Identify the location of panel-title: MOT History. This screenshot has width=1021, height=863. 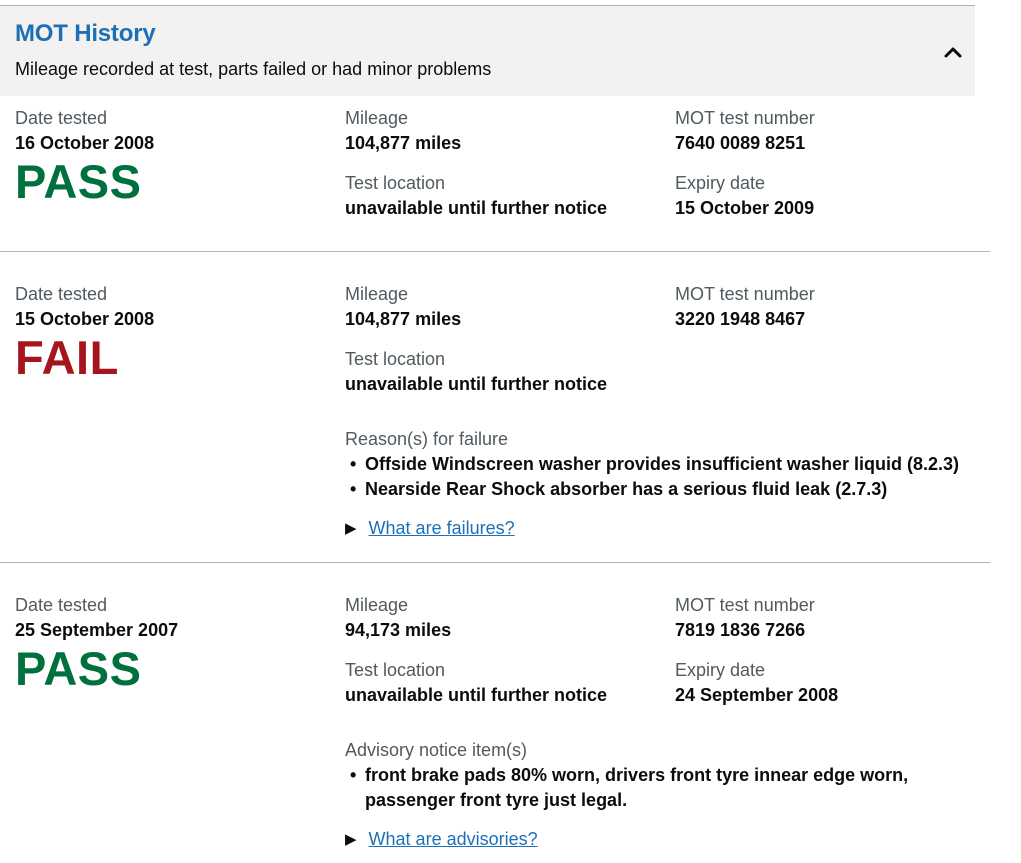
(85, 33).